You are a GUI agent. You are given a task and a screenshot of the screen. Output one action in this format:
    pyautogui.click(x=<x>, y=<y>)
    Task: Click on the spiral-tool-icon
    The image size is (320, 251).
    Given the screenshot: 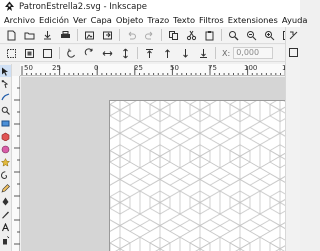 What is the action you would take?
    pyautogui.click(x=5, y=175)
    